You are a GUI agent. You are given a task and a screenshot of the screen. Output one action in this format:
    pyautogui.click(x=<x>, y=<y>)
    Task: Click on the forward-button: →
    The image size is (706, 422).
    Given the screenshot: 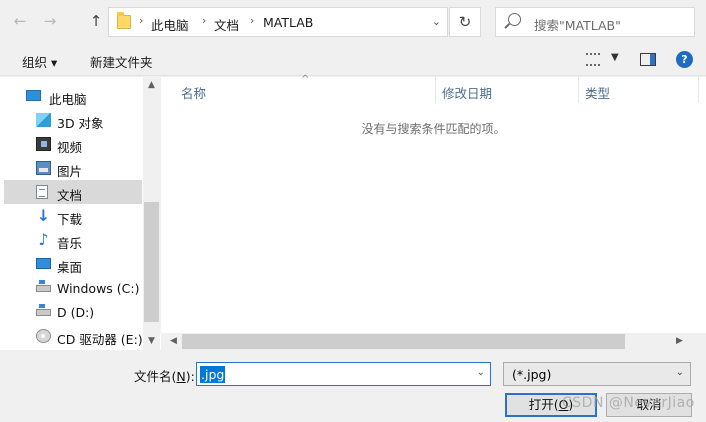 What is the action you would take?
    pyautogui.click(x=50, y=21)
    